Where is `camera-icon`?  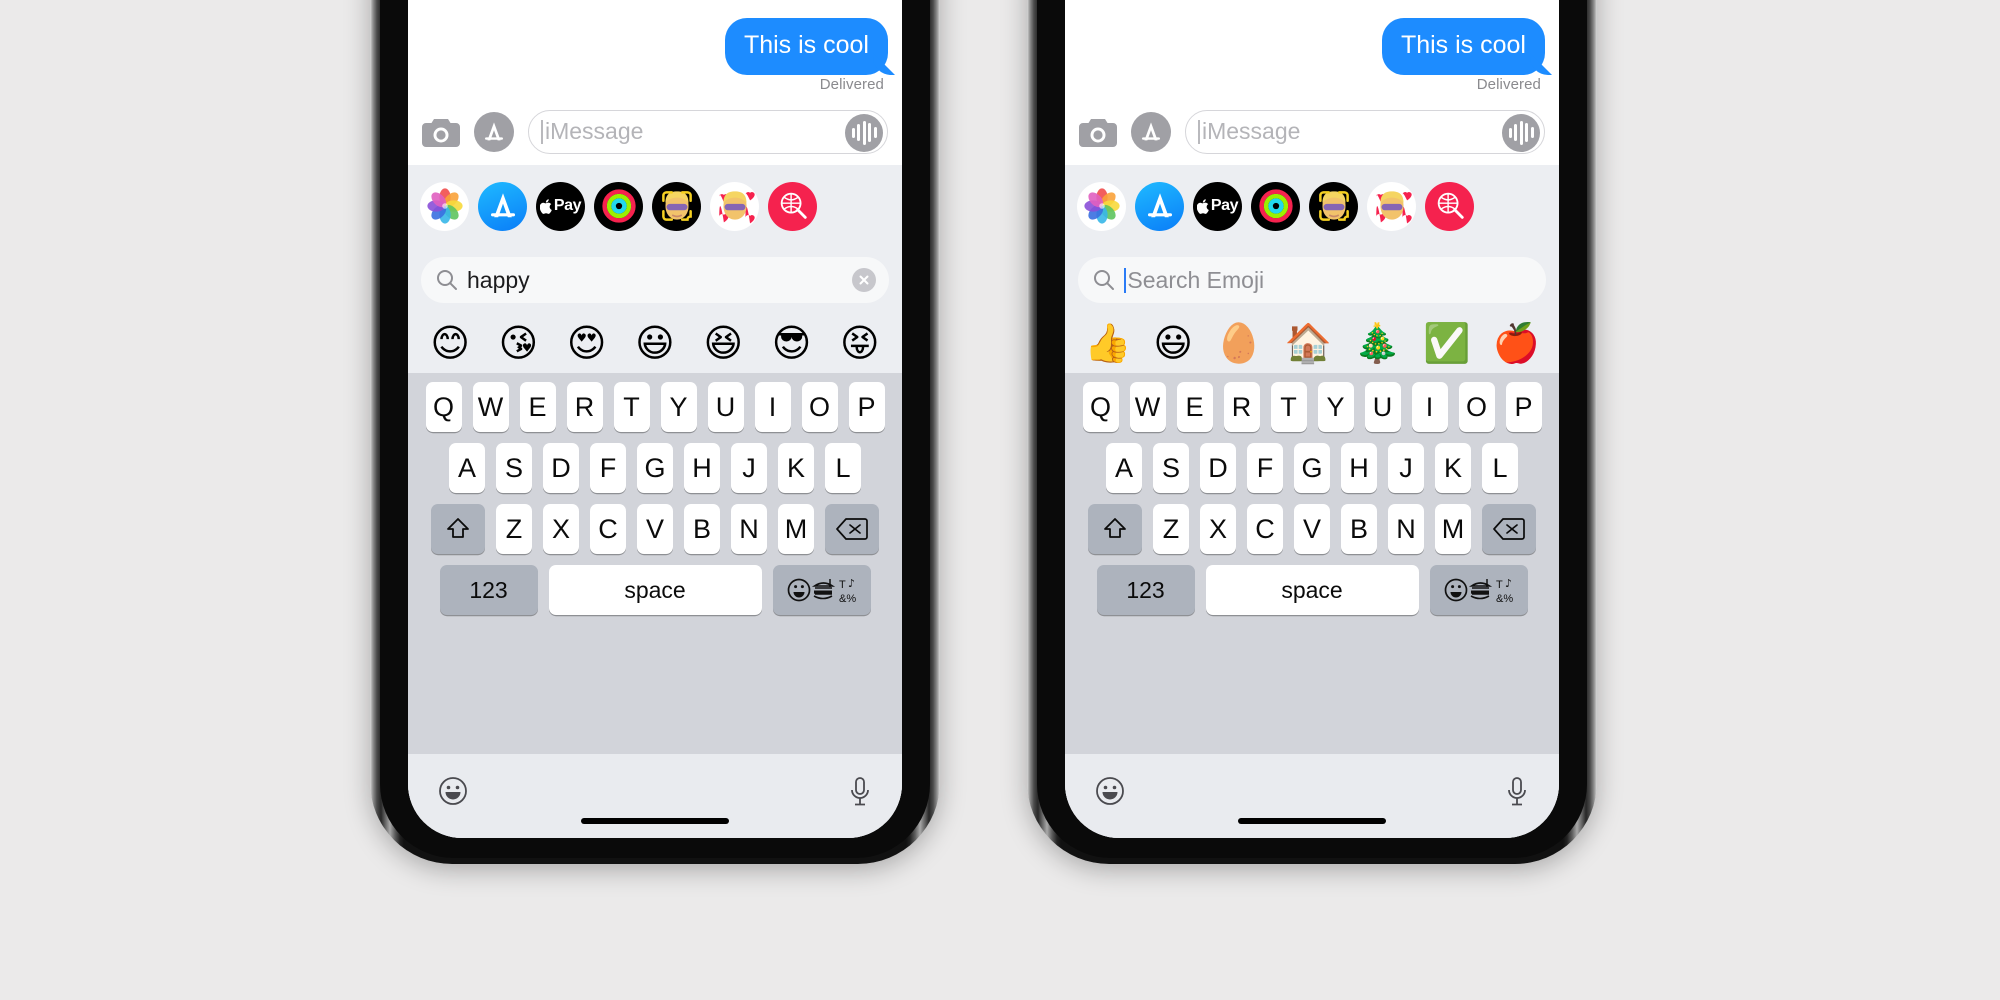
camera-icon is located at coordinates (1098, 132).